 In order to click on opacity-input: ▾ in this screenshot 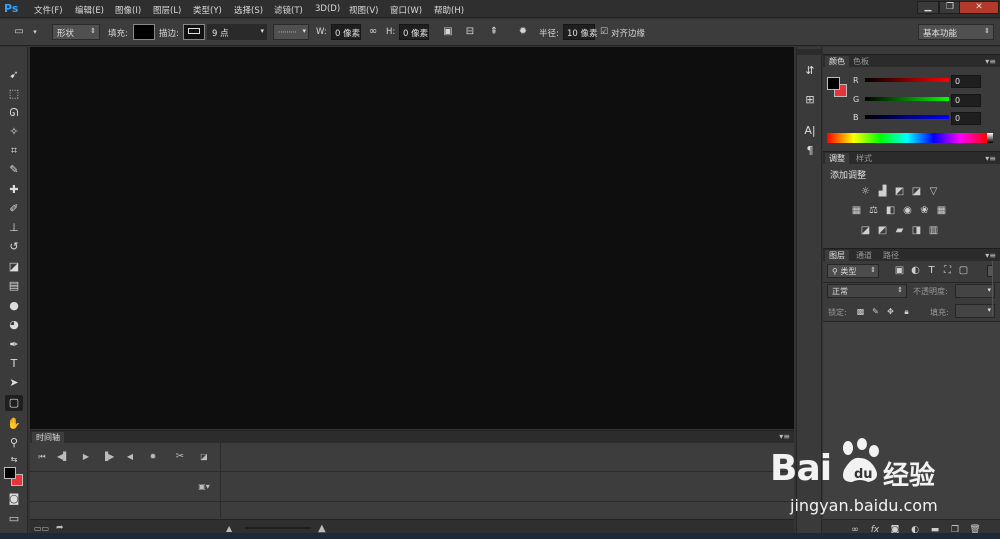, I will do `click(975, 291)`.